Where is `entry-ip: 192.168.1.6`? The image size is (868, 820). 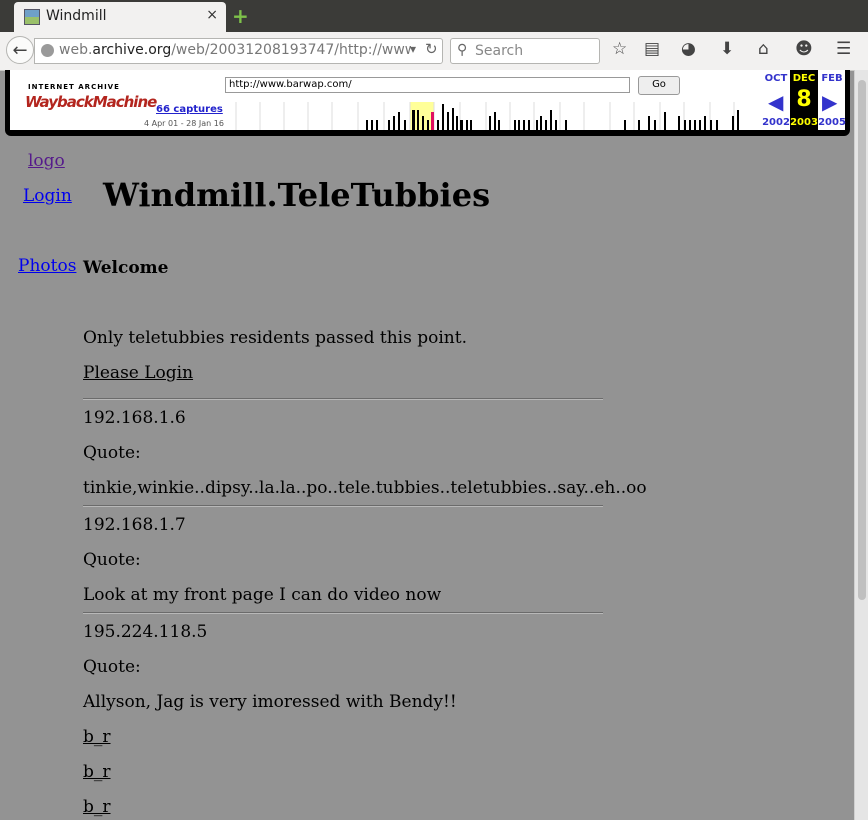
entry-ip: 192.168.1.6 is located at coordinates (134, 418).